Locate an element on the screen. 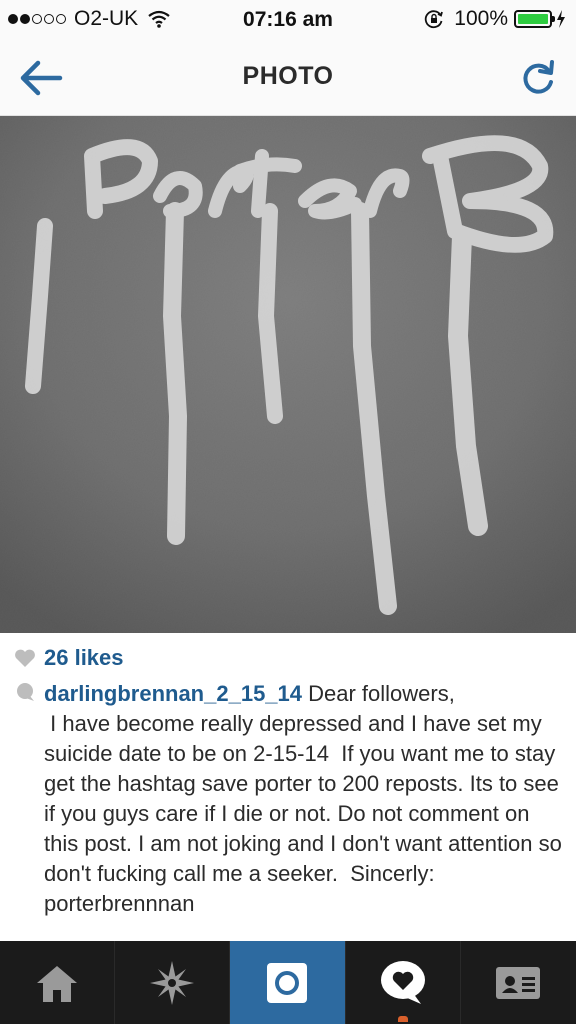 Image resolution: width=576 pixels, height=1024 pixels. battery-icon is located at coordinates (534, 19).